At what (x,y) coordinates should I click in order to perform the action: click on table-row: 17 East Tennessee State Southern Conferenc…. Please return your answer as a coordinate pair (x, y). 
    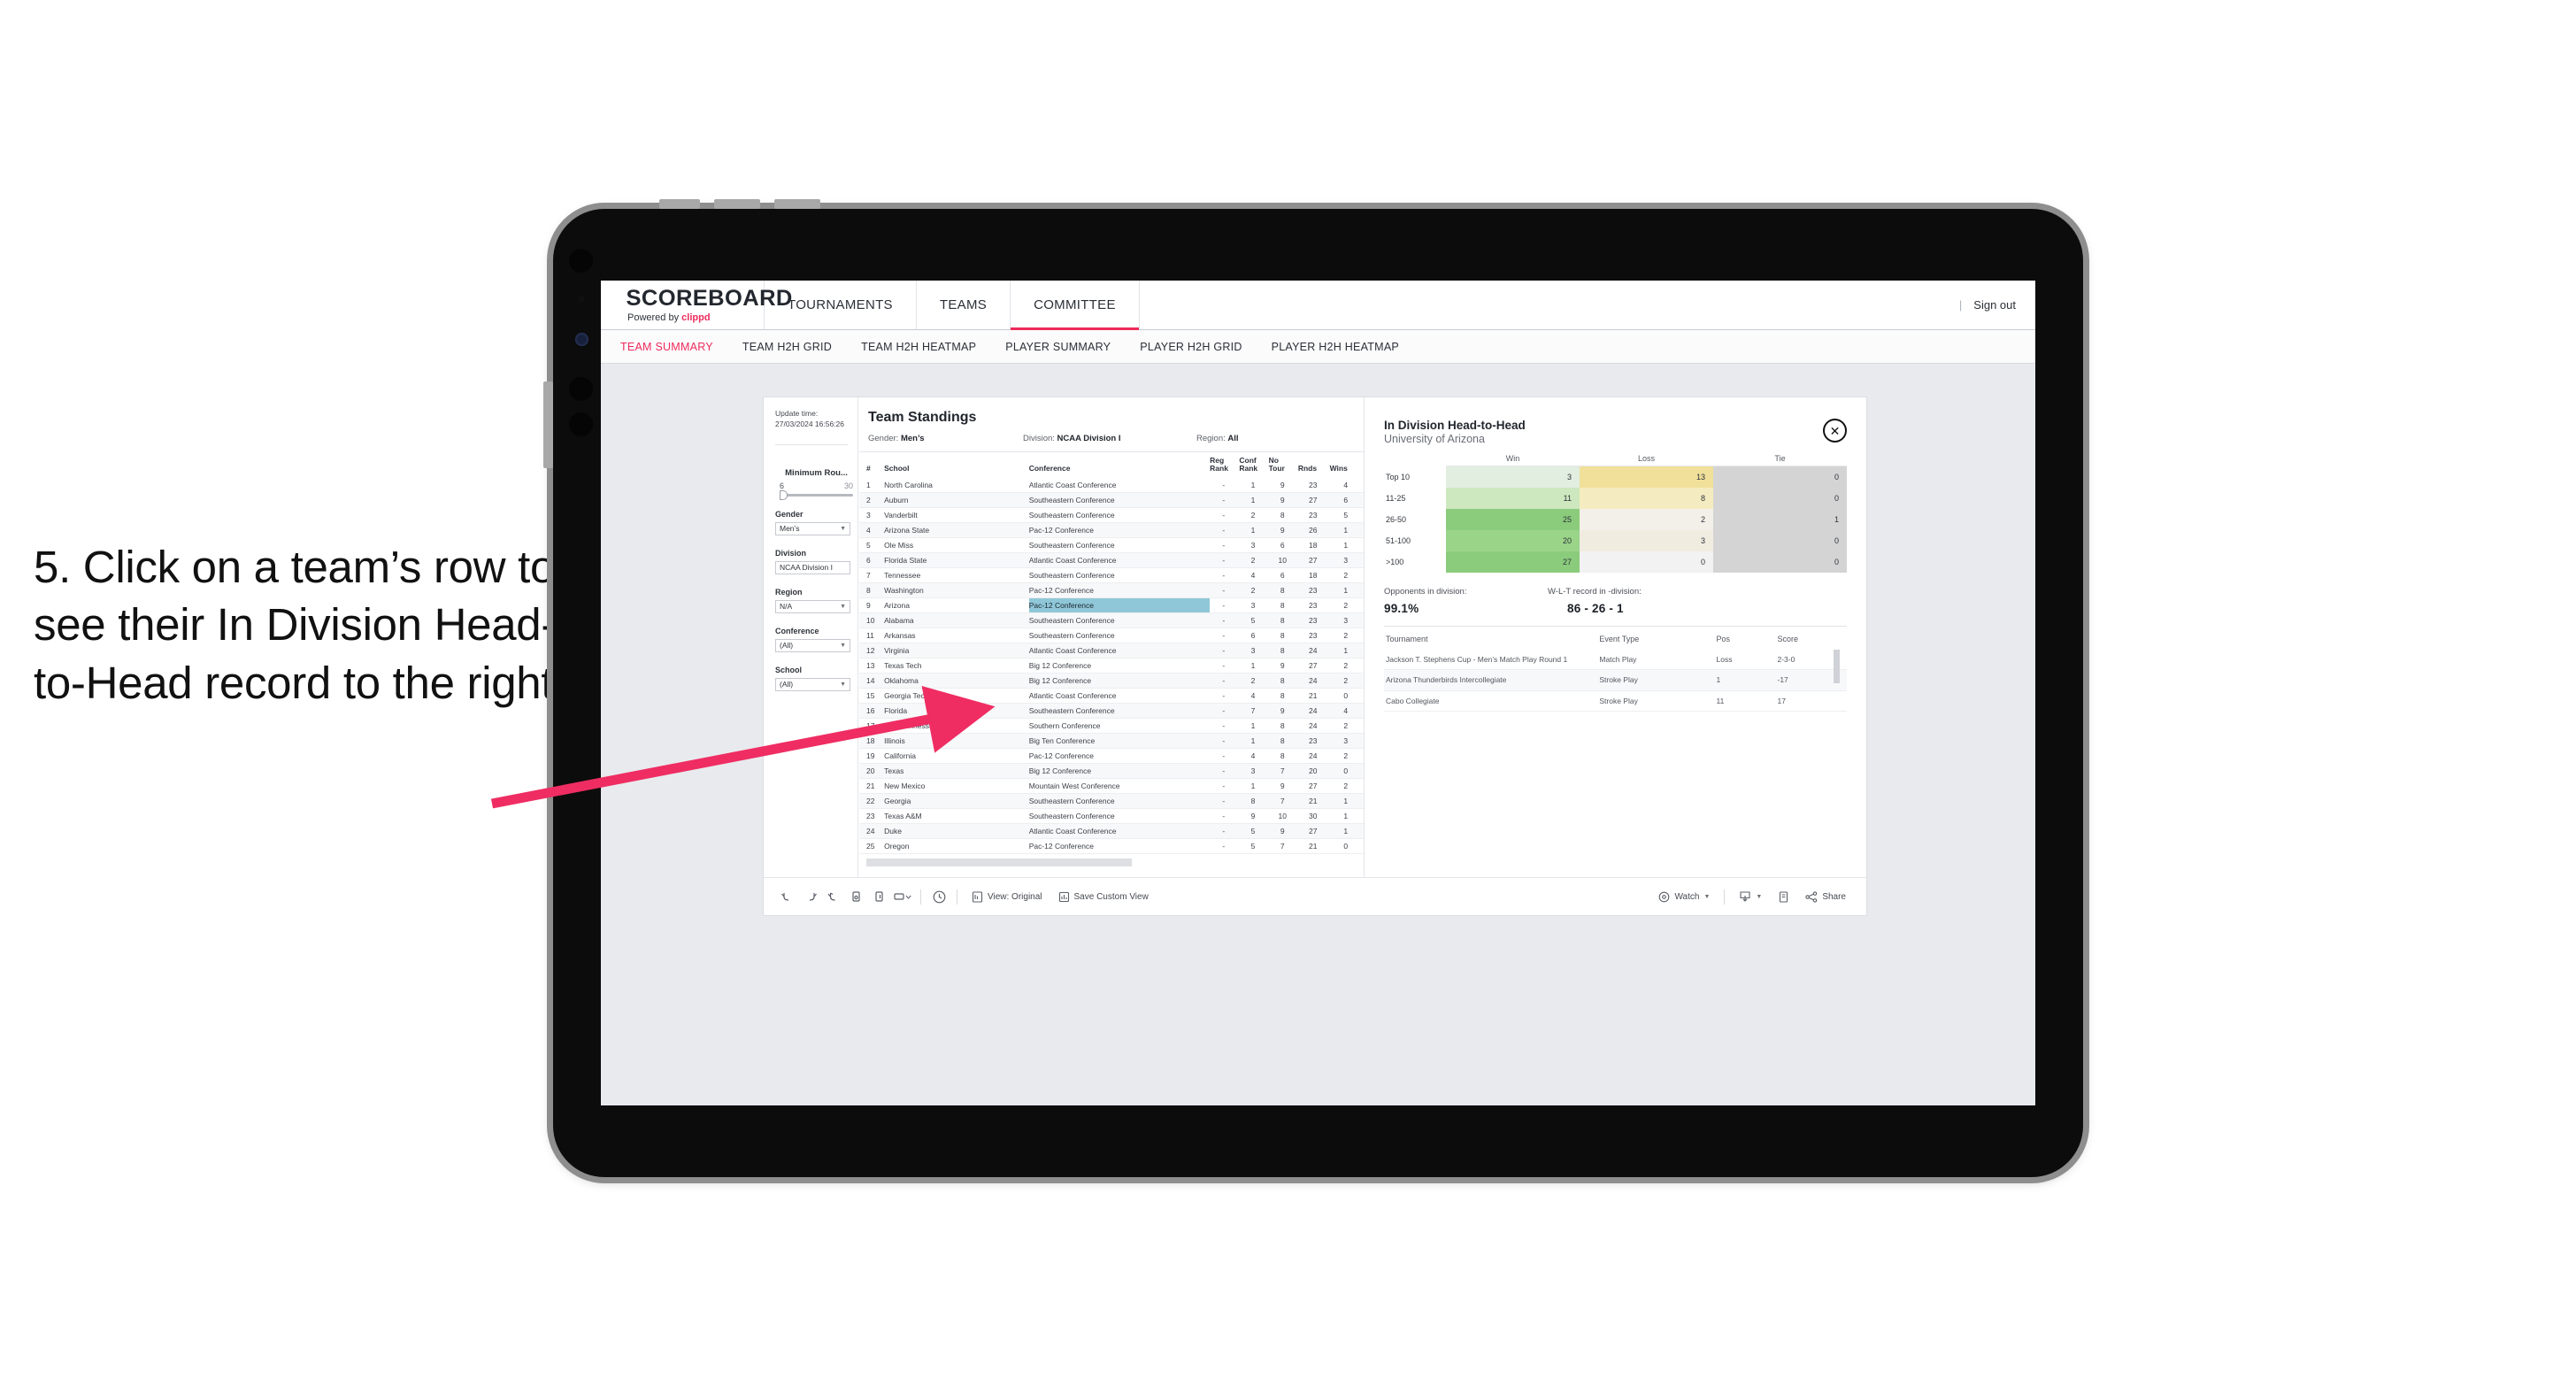
    Looking at the image, I should click on (1111, 726).